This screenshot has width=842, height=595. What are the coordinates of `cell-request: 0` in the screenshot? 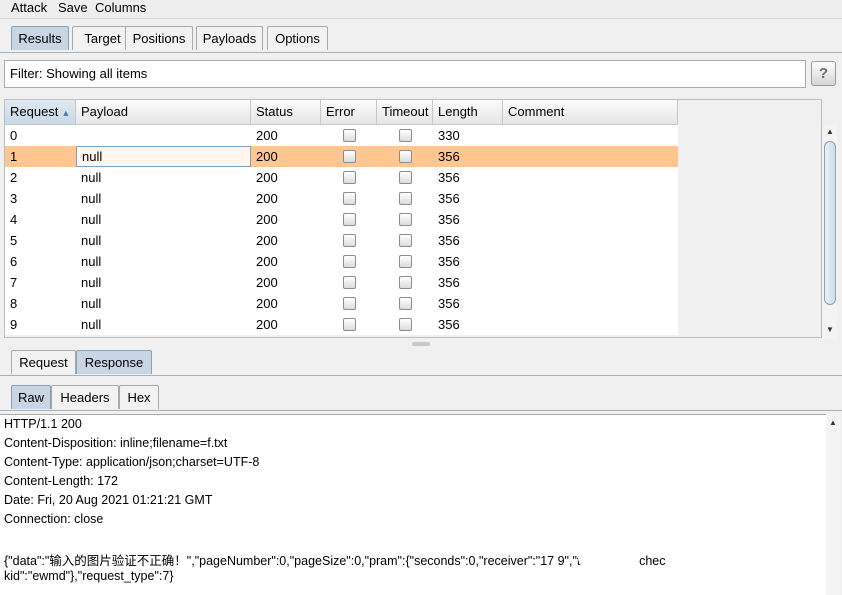 It's located at (14, 135).